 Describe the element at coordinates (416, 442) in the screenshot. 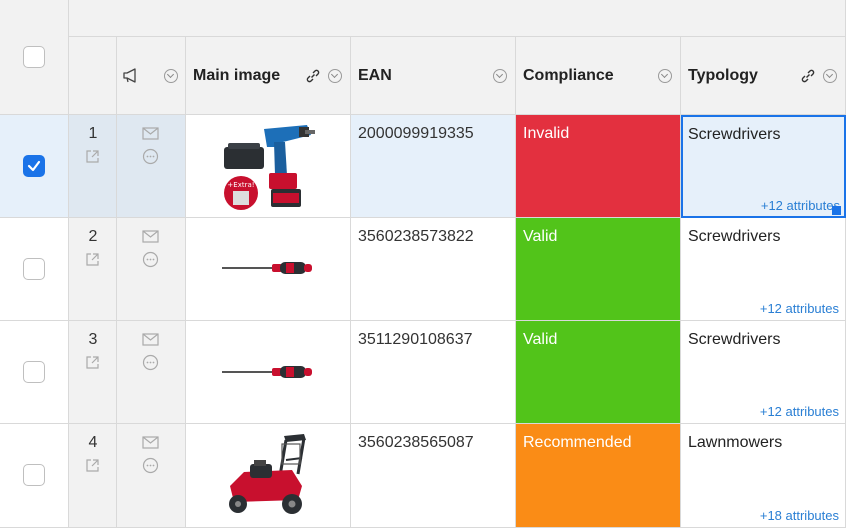

I see `ean-value: 3560238565087` at that location.